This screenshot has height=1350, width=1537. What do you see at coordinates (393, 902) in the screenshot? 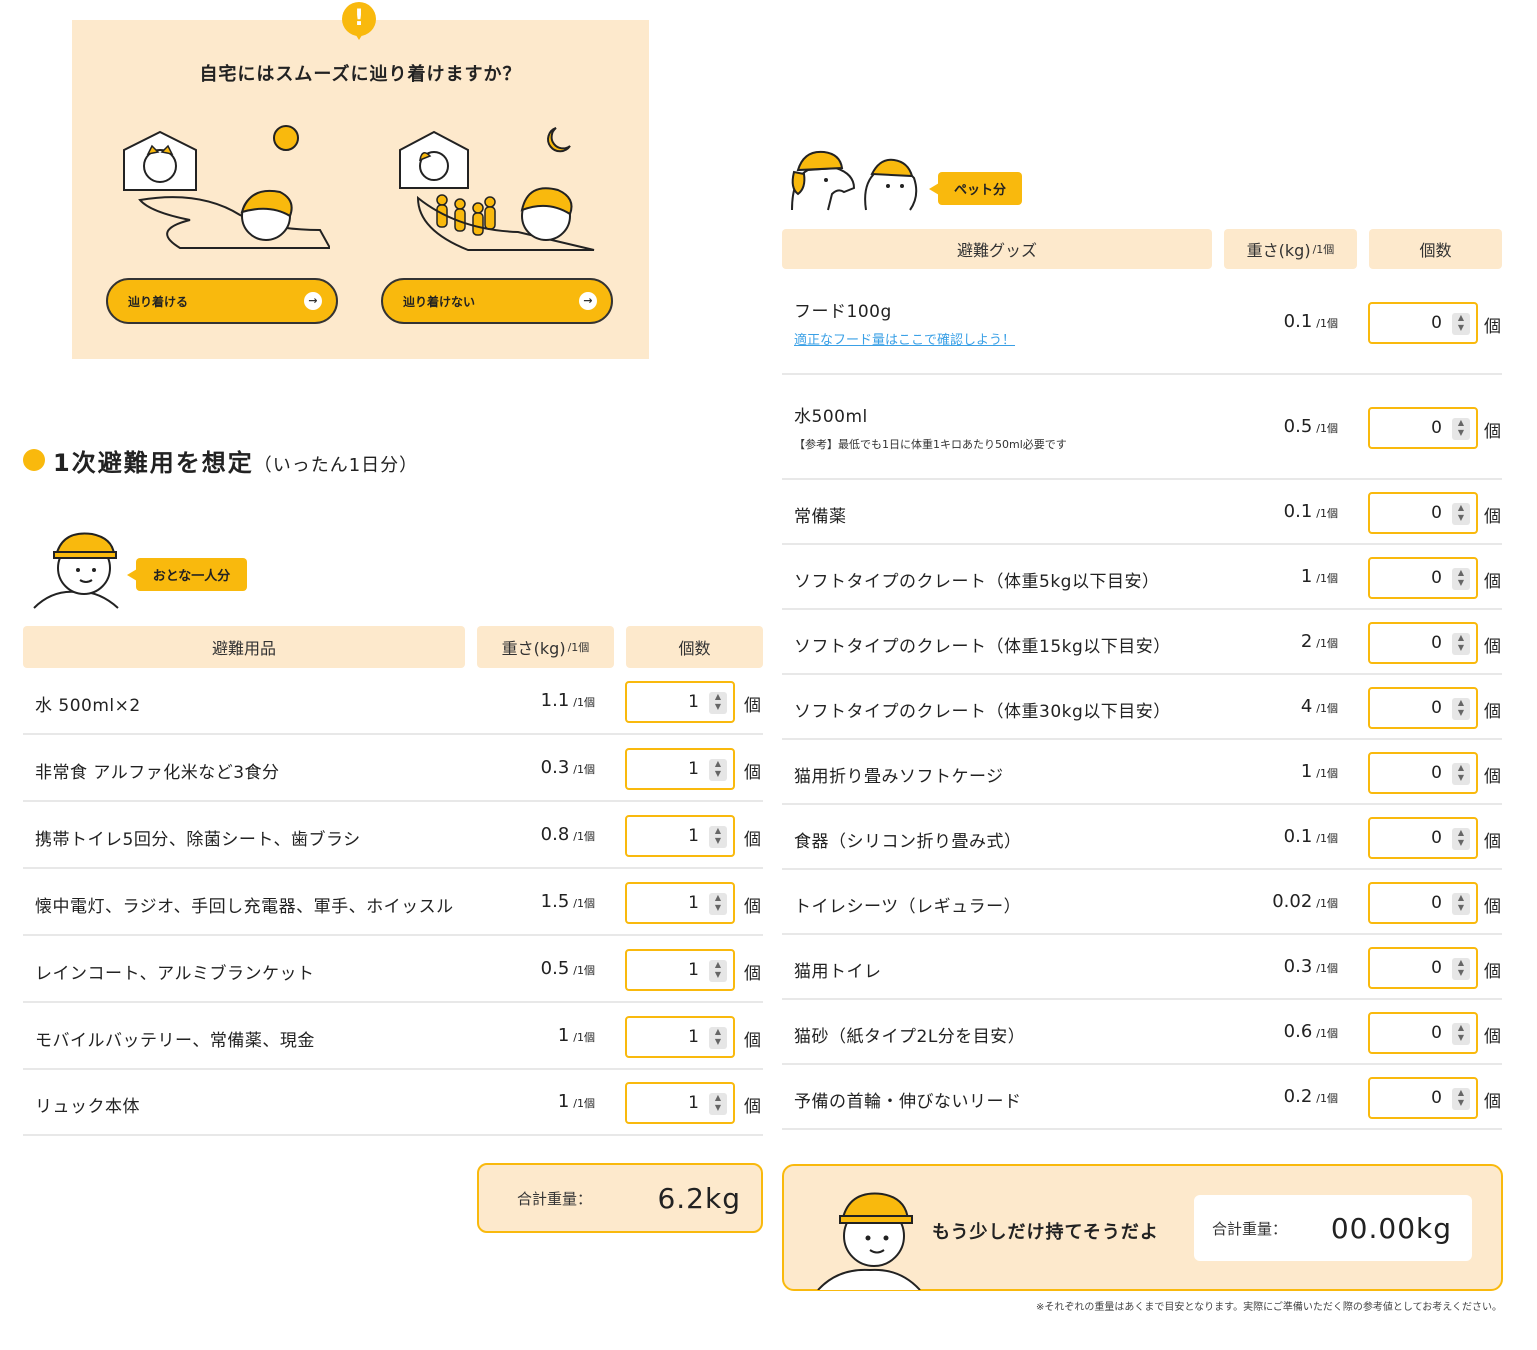
I see `adult-table-row: 懐中電灯、ラジオ、手回し充電器、軍手、ホイッスル 1.5/1個 1 ▲ ▼ 個` at bounding box center [393, 902].